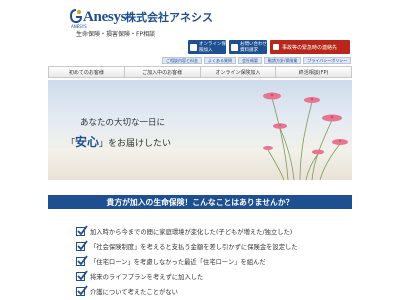  I want to click on hero-keyword: 安心, so click(87, 142).